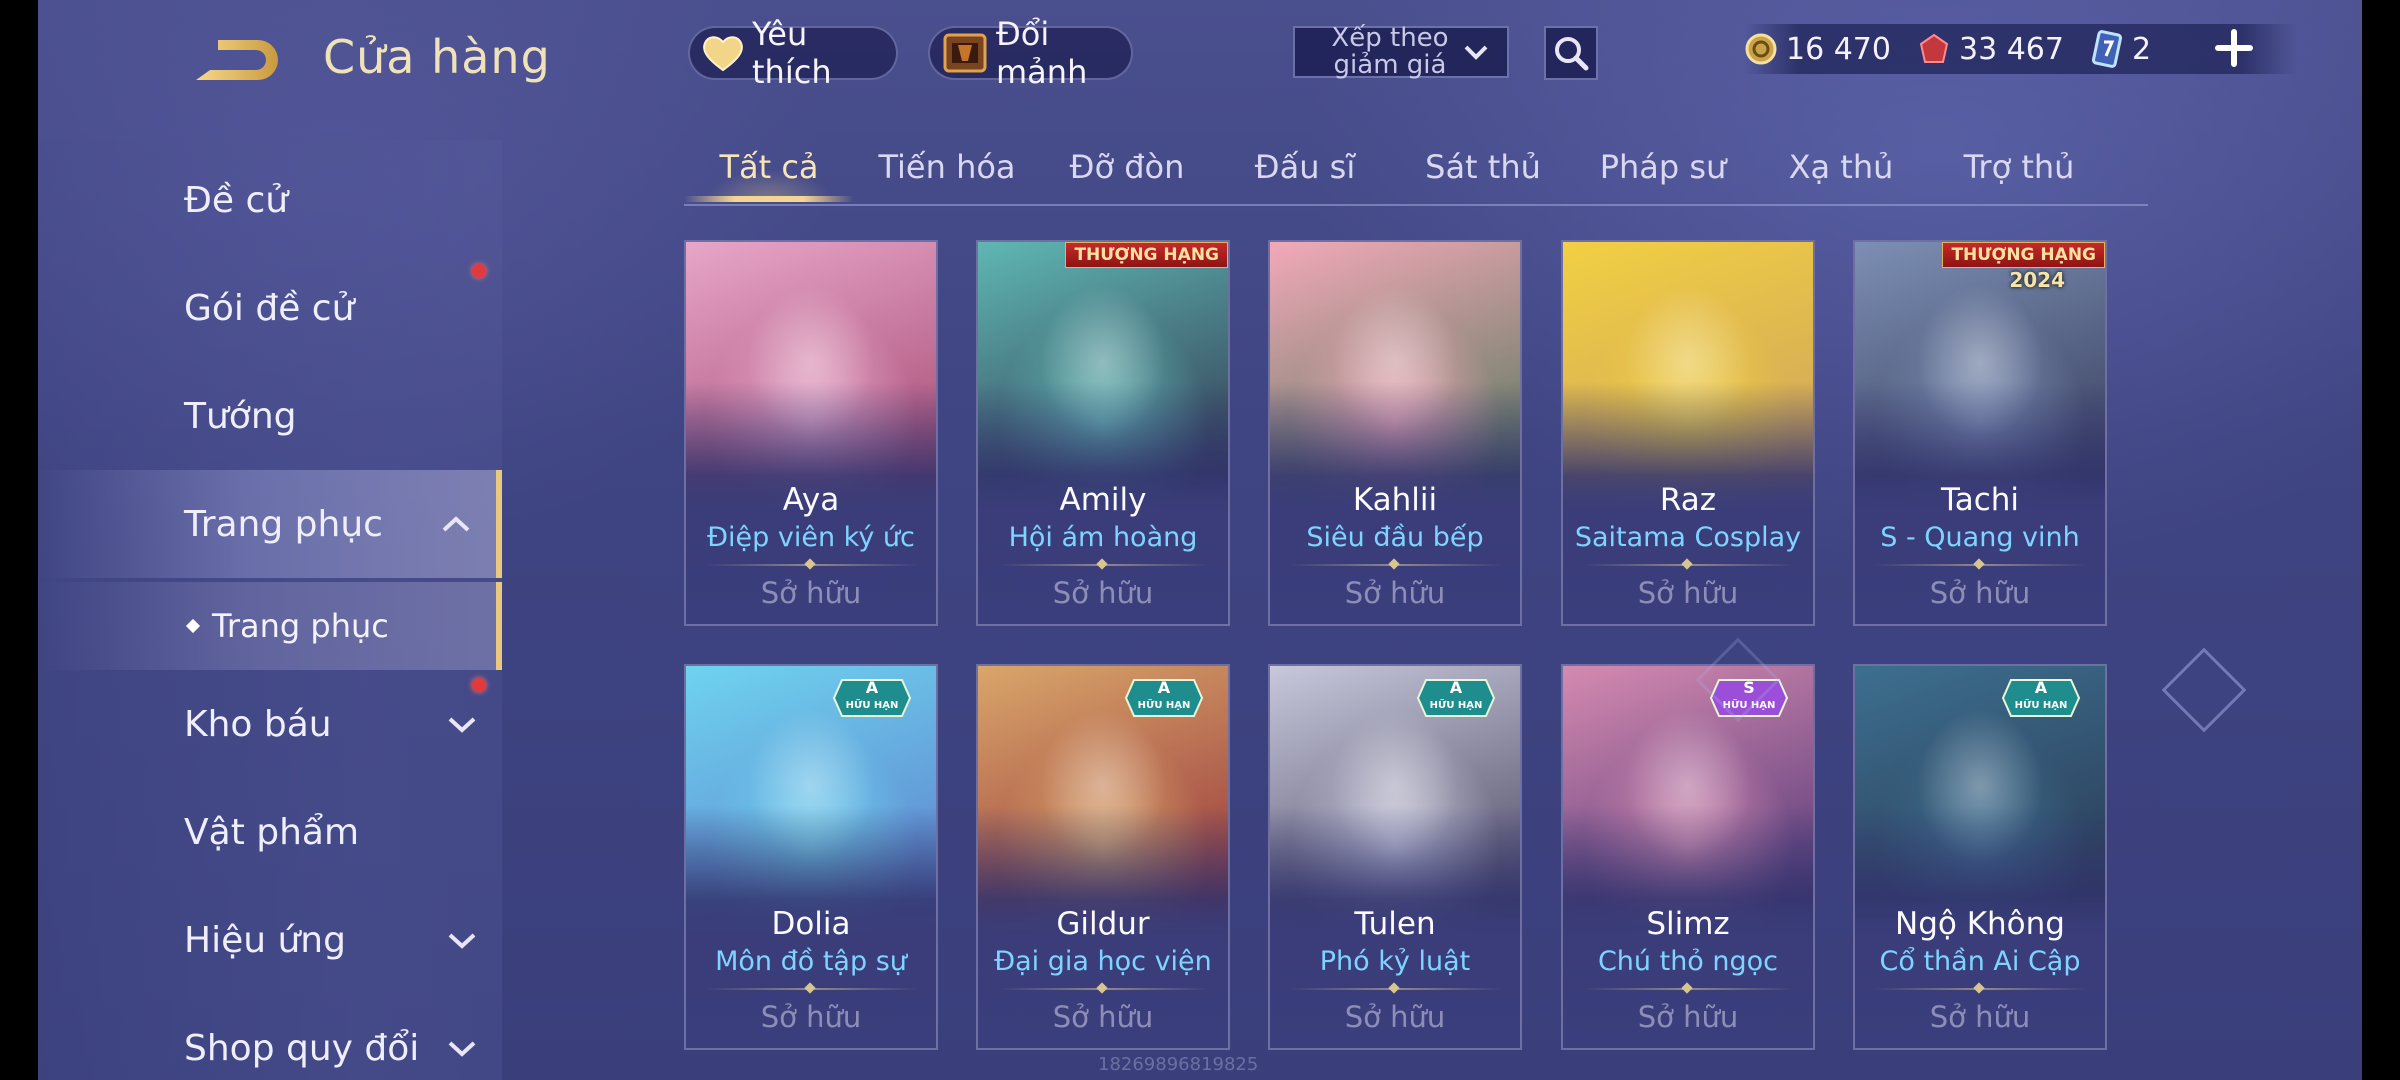 This screenshot has height=1080, width=2400. Describe the element at coordinates (2037, 280) in the screenshot. I see `premium-ribbon-year: 2024` at that location.